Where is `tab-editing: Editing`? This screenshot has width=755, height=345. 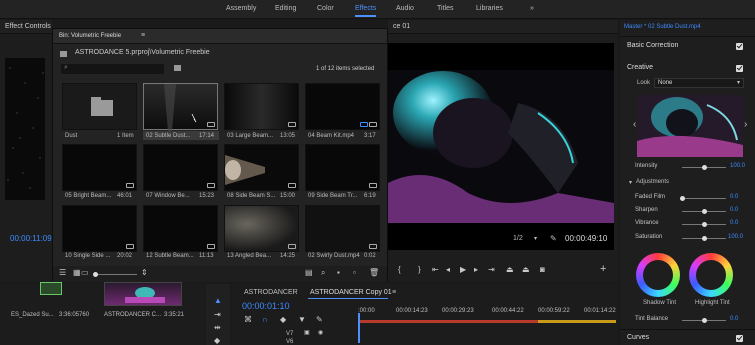 tab-editing: Editing is located at coordinates (285, 8).